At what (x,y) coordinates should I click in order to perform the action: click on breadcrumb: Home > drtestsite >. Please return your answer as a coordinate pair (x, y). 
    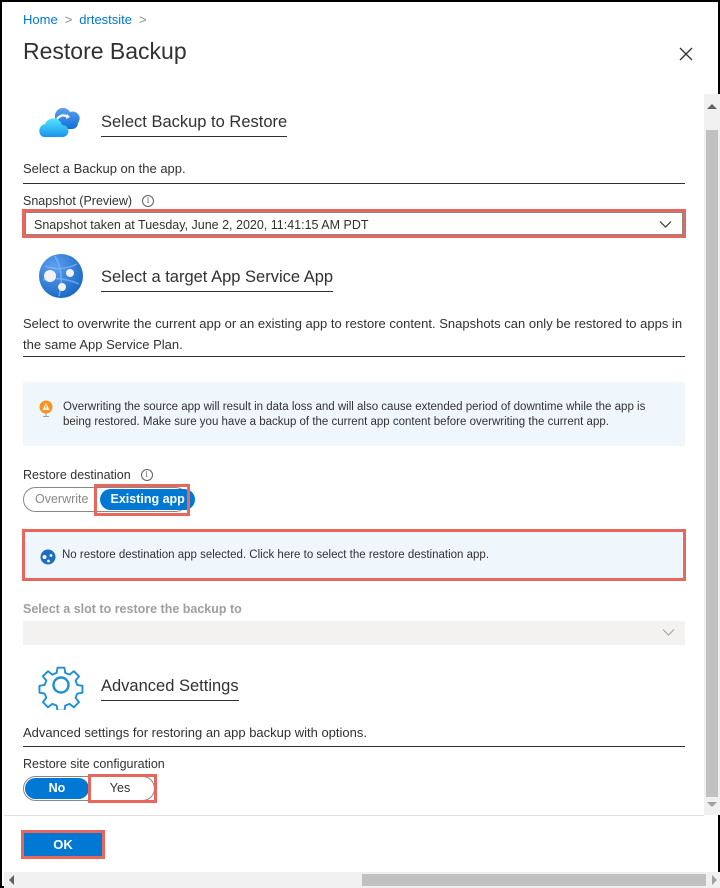
    Looking at the image, I should click on (88, 19).